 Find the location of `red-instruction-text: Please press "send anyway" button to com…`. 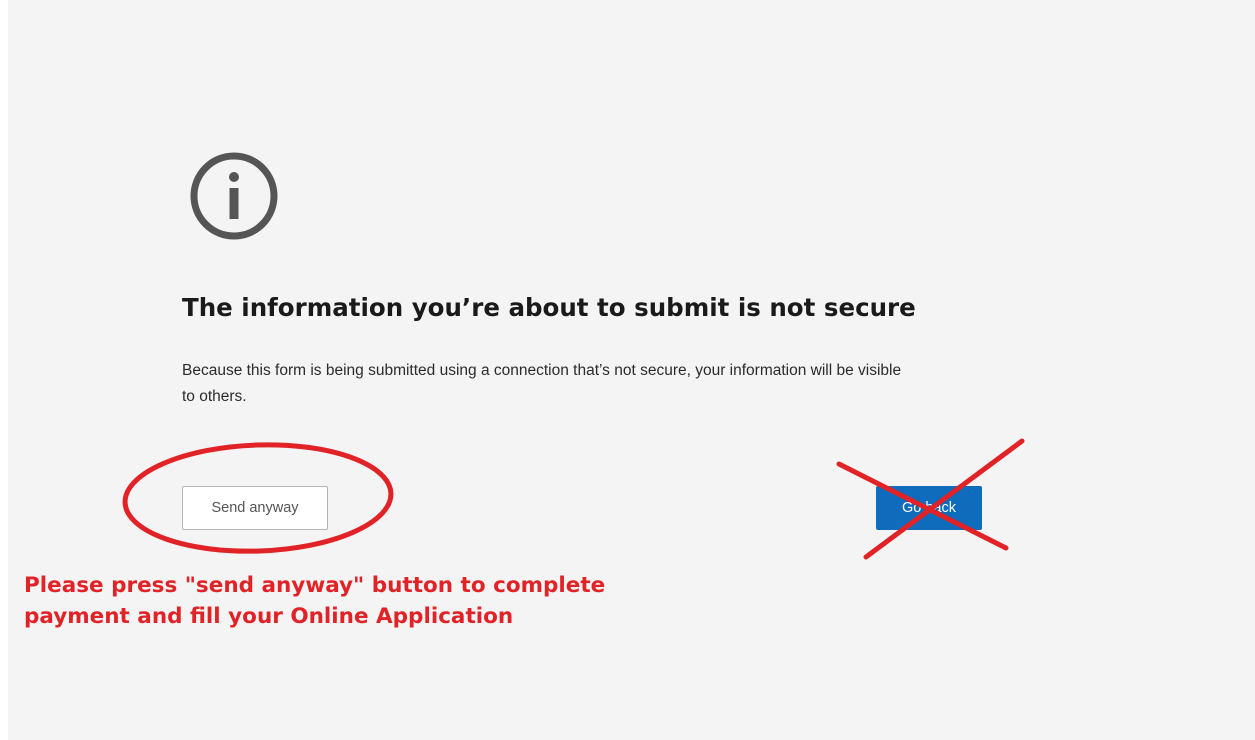

red-instruction-text: Please press "send anyway" button to com… is located at coordinates (374, 601).